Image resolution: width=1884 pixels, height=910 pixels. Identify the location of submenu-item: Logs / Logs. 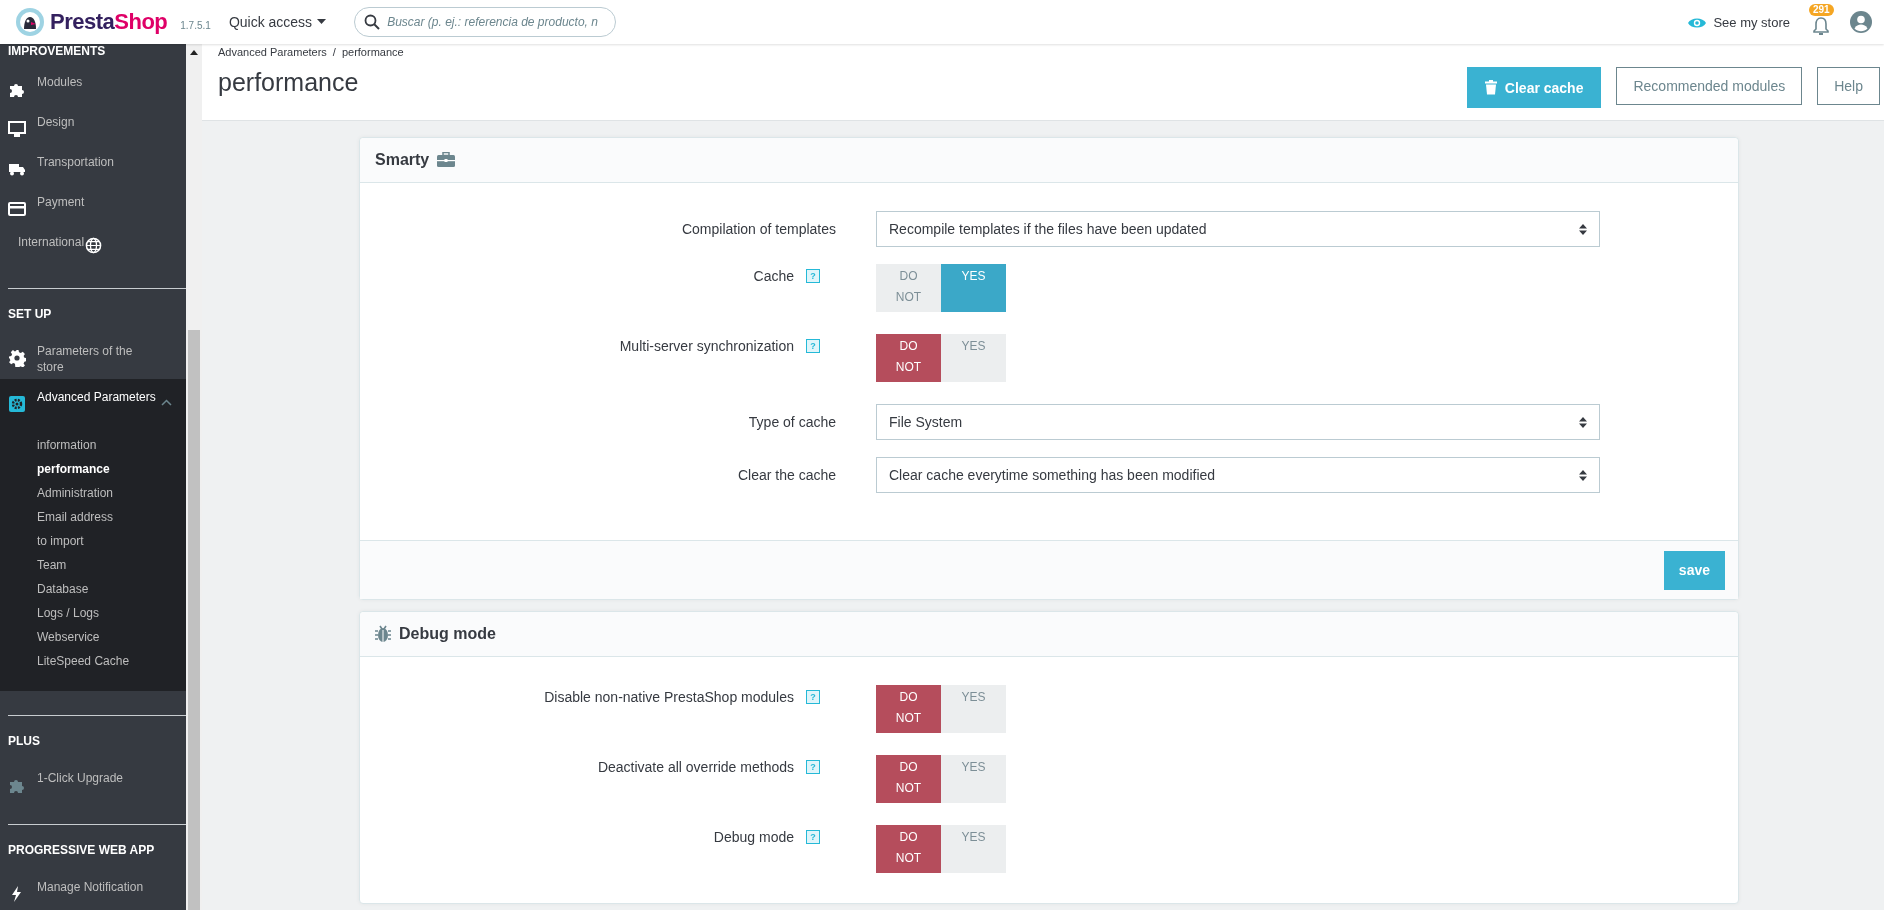
(111, 613).